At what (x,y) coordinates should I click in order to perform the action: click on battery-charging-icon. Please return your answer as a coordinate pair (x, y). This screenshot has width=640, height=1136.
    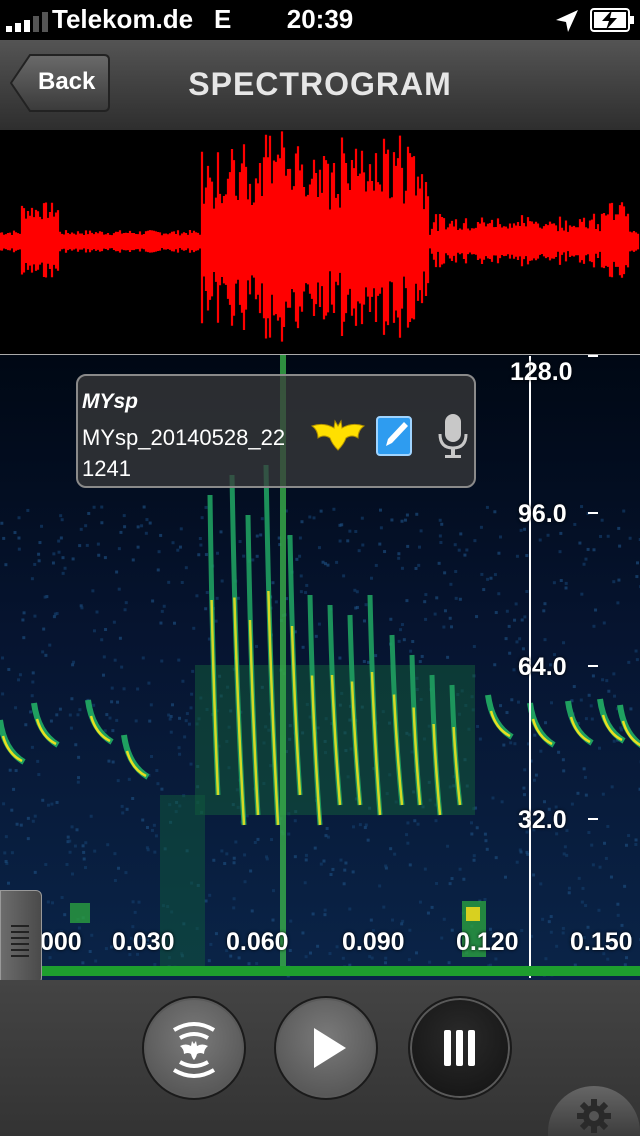
    Looking at the image, I should click on (612, 20).